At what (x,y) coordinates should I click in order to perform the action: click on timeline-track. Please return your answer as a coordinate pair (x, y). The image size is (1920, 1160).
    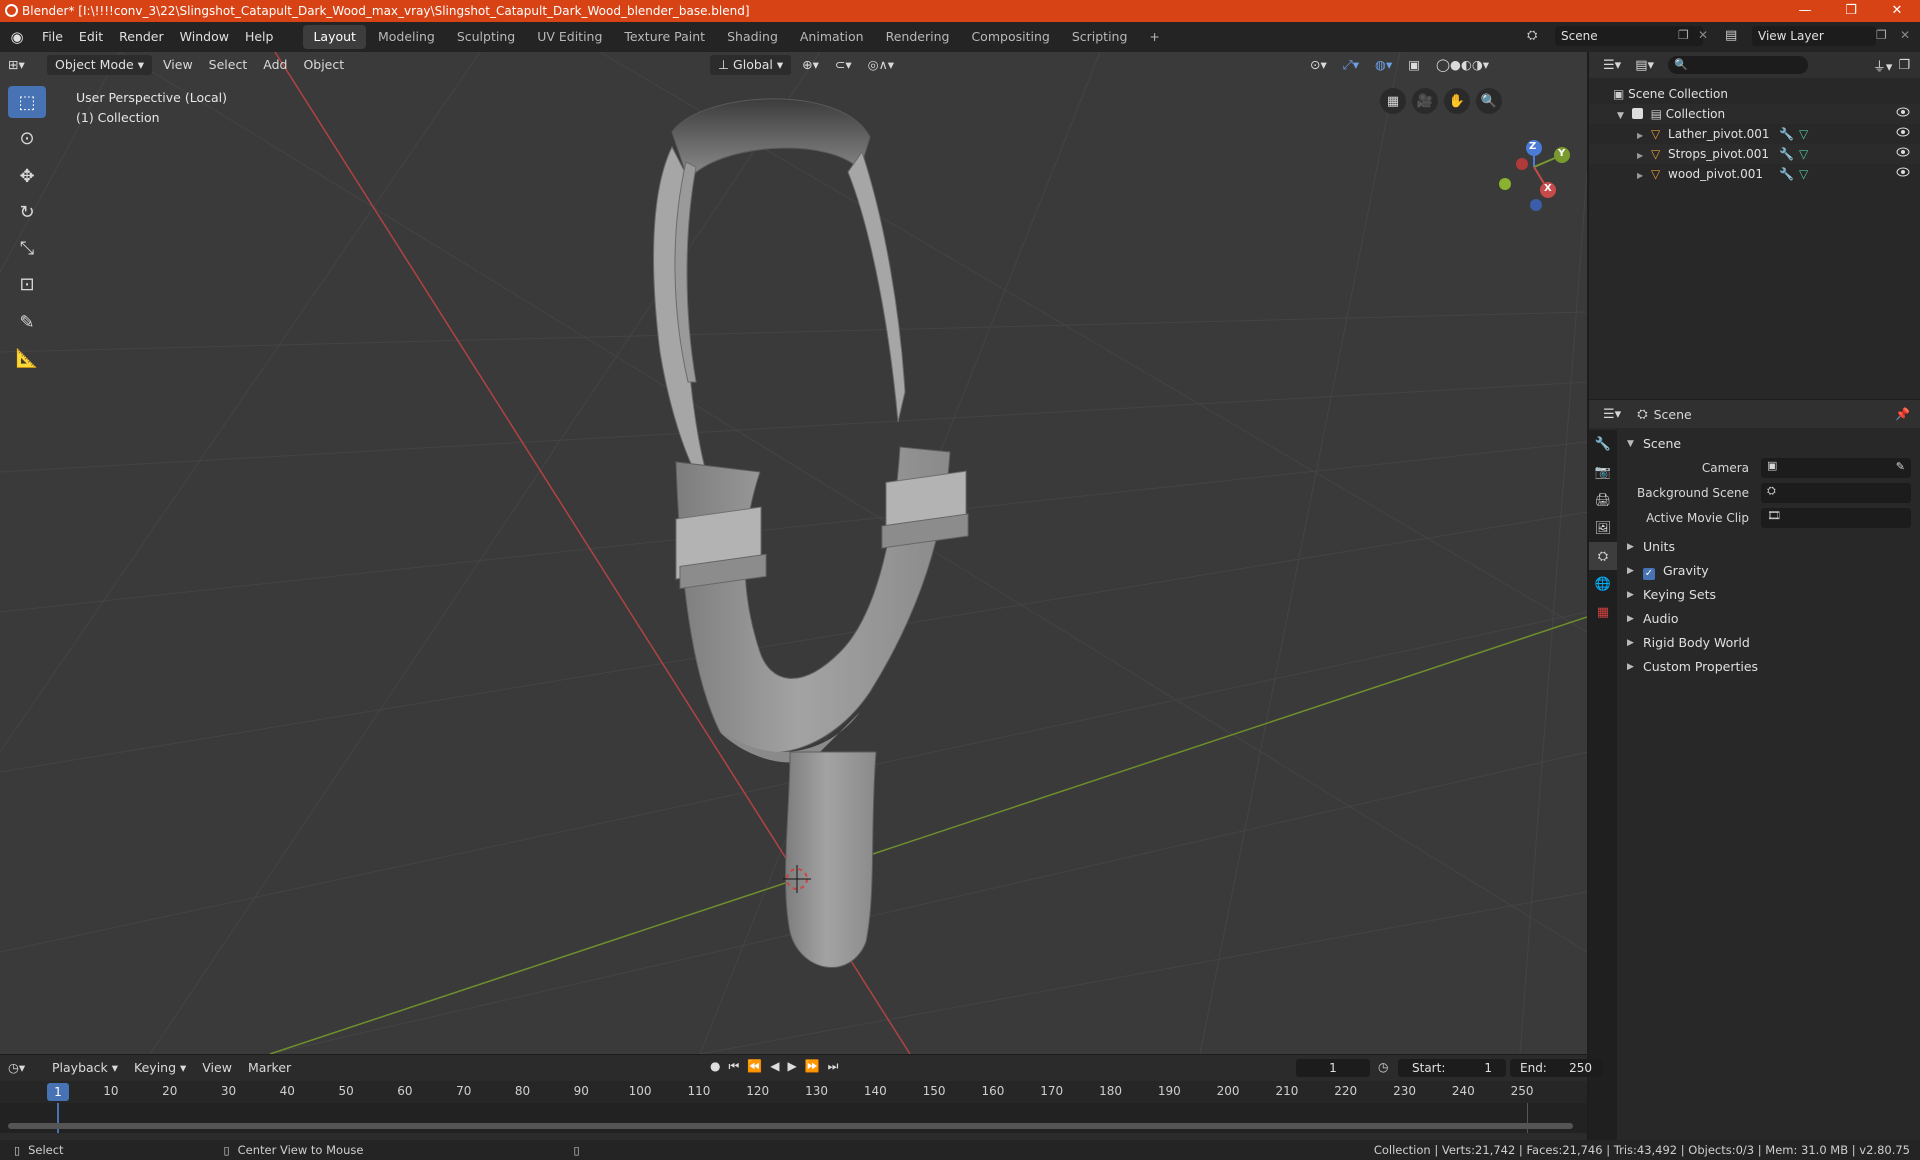
    Looking at the image, I should click on (793, 1118).